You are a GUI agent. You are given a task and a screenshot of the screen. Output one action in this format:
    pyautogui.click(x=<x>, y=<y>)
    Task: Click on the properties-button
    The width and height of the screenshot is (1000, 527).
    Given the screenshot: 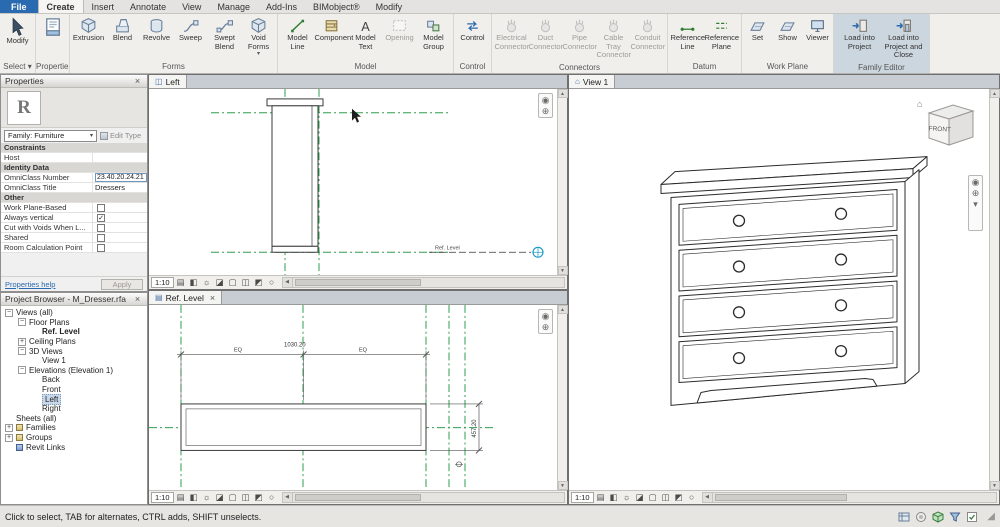 What is the action you would take?
    pyautogui.click(x=52, y=27)
    